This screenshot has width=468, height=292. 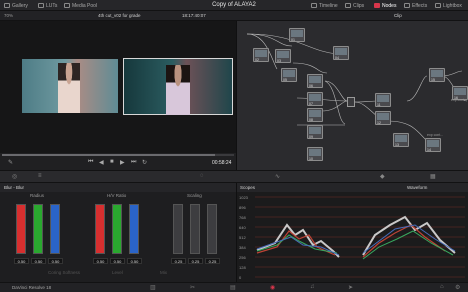 I want to click on lightbox-tab: Lightbox, so click(x=448, y=5).